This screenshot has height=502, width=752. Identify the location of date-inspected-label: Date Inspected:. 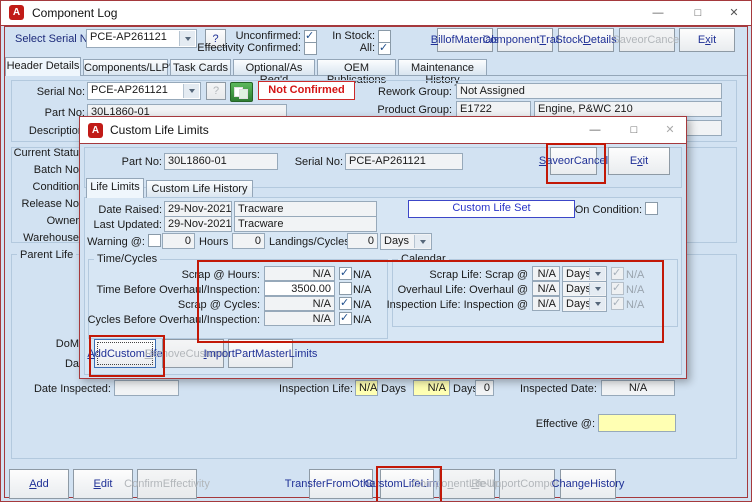
(72, 389).